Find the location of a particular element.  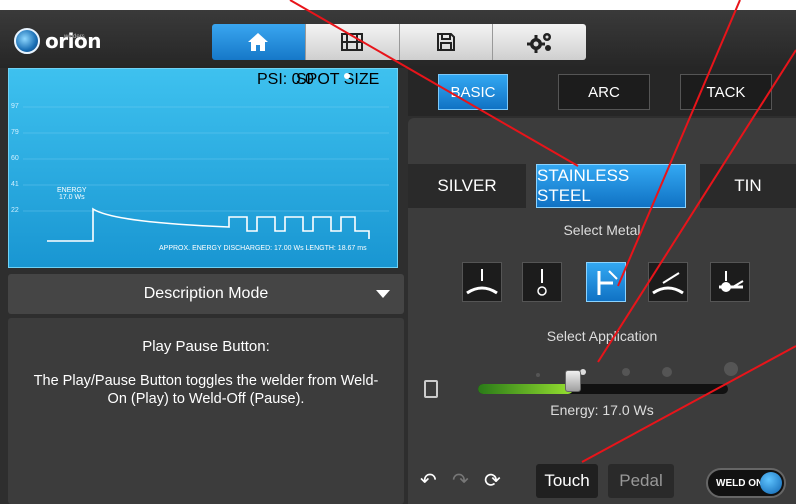

energy-slider-track is located at coordinates (603, 389).